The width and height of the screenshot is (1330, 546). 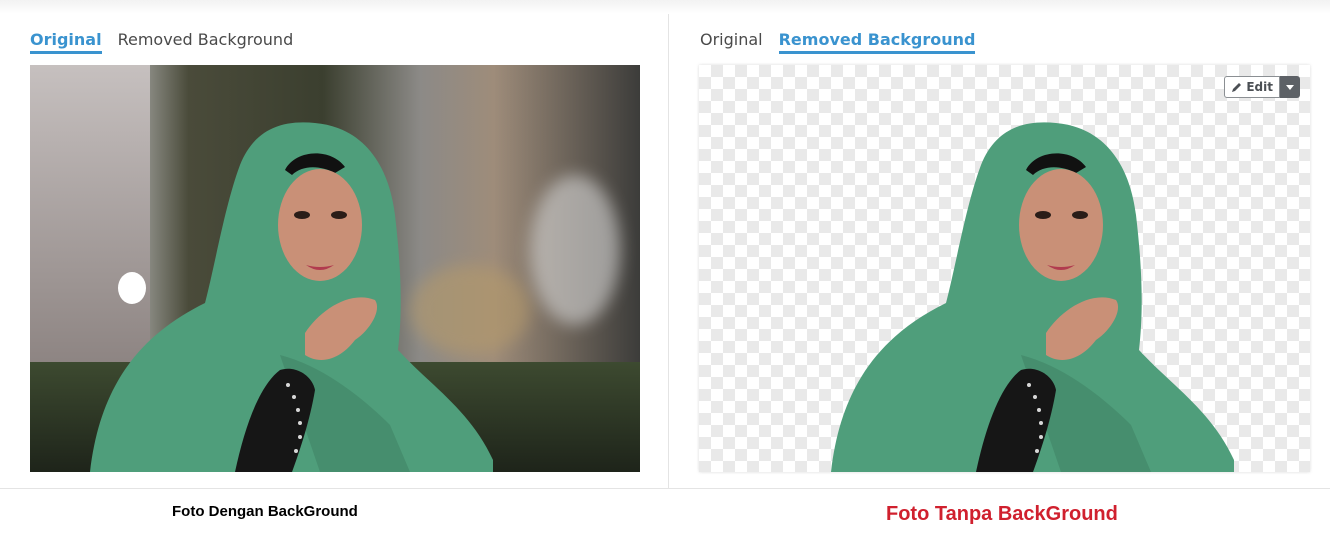 I want to click on edit-button-group: Edit, so click(x=1262, y=87).